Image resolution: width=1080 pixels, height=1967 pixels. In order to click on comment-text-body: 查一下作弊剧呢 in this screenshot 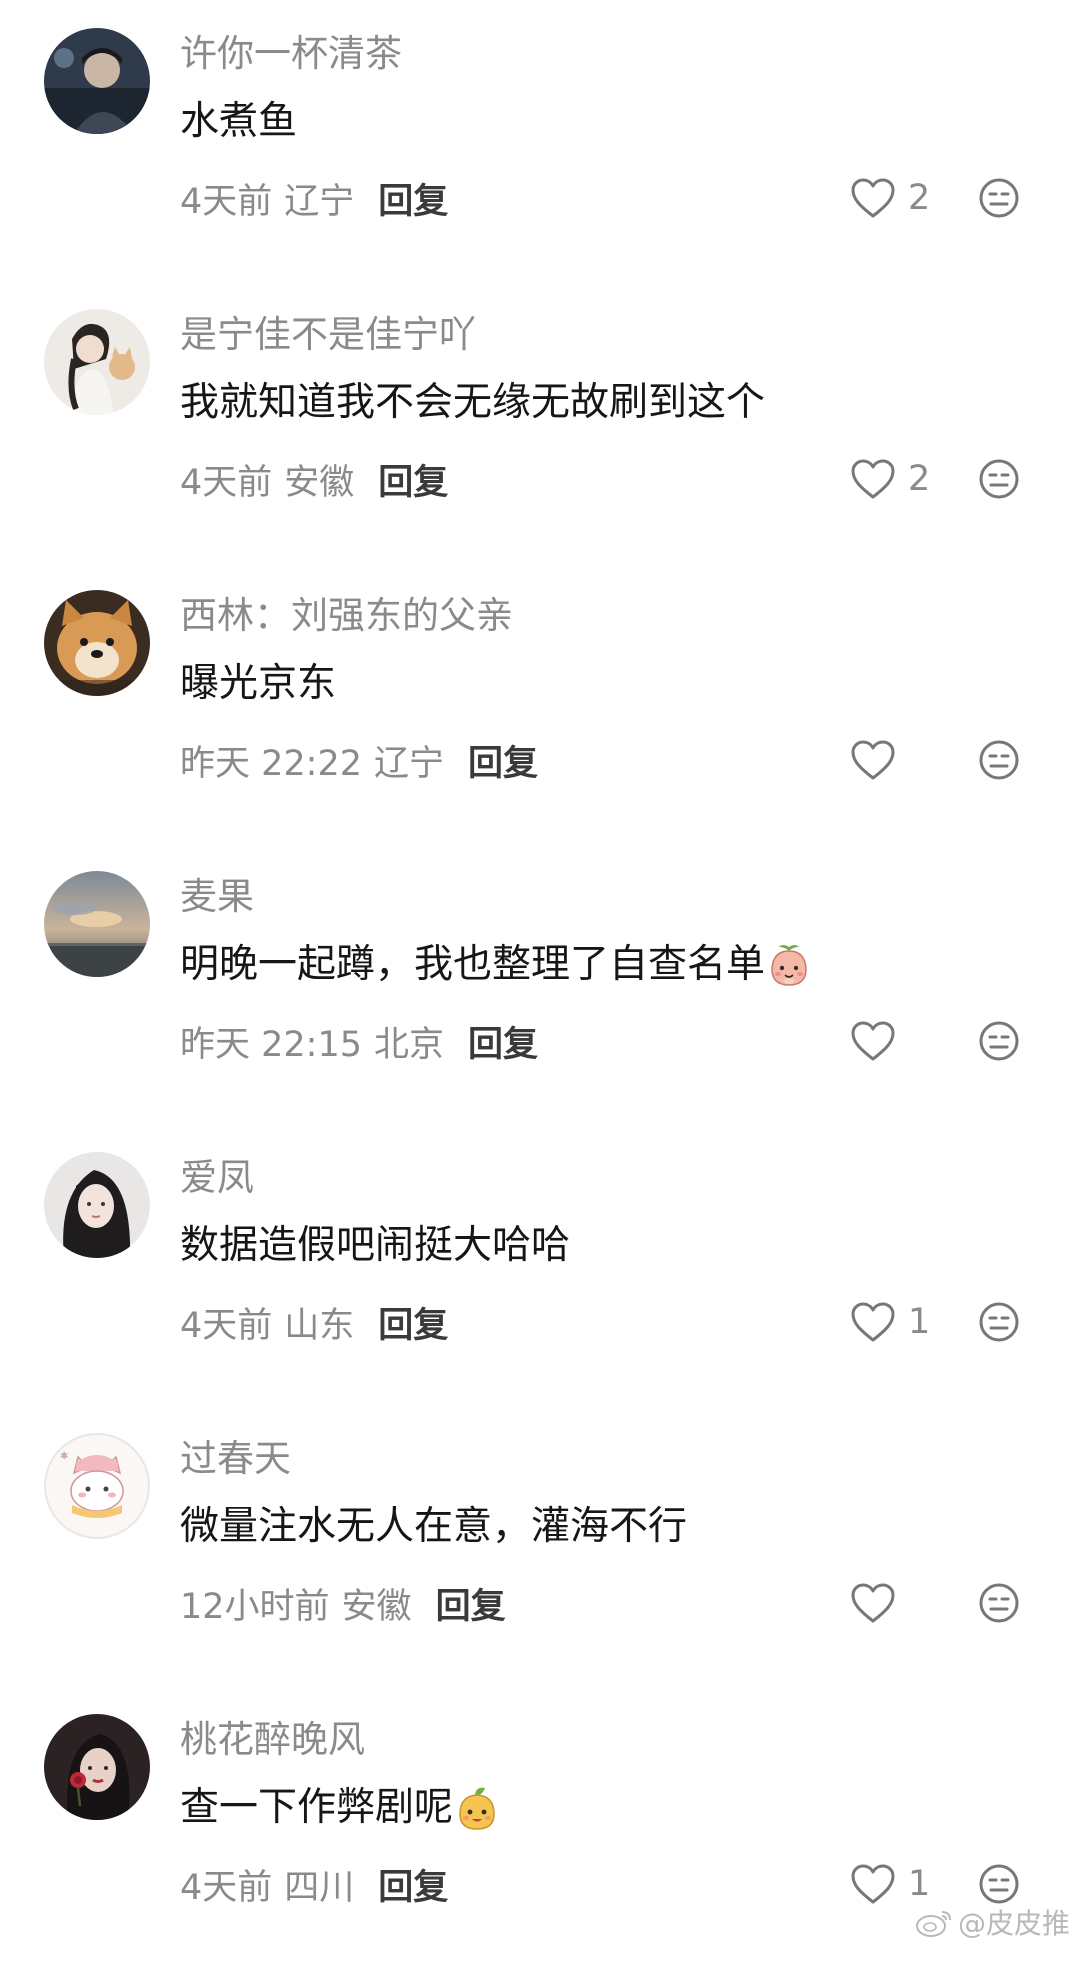, I will do `click(317, 1807)`.